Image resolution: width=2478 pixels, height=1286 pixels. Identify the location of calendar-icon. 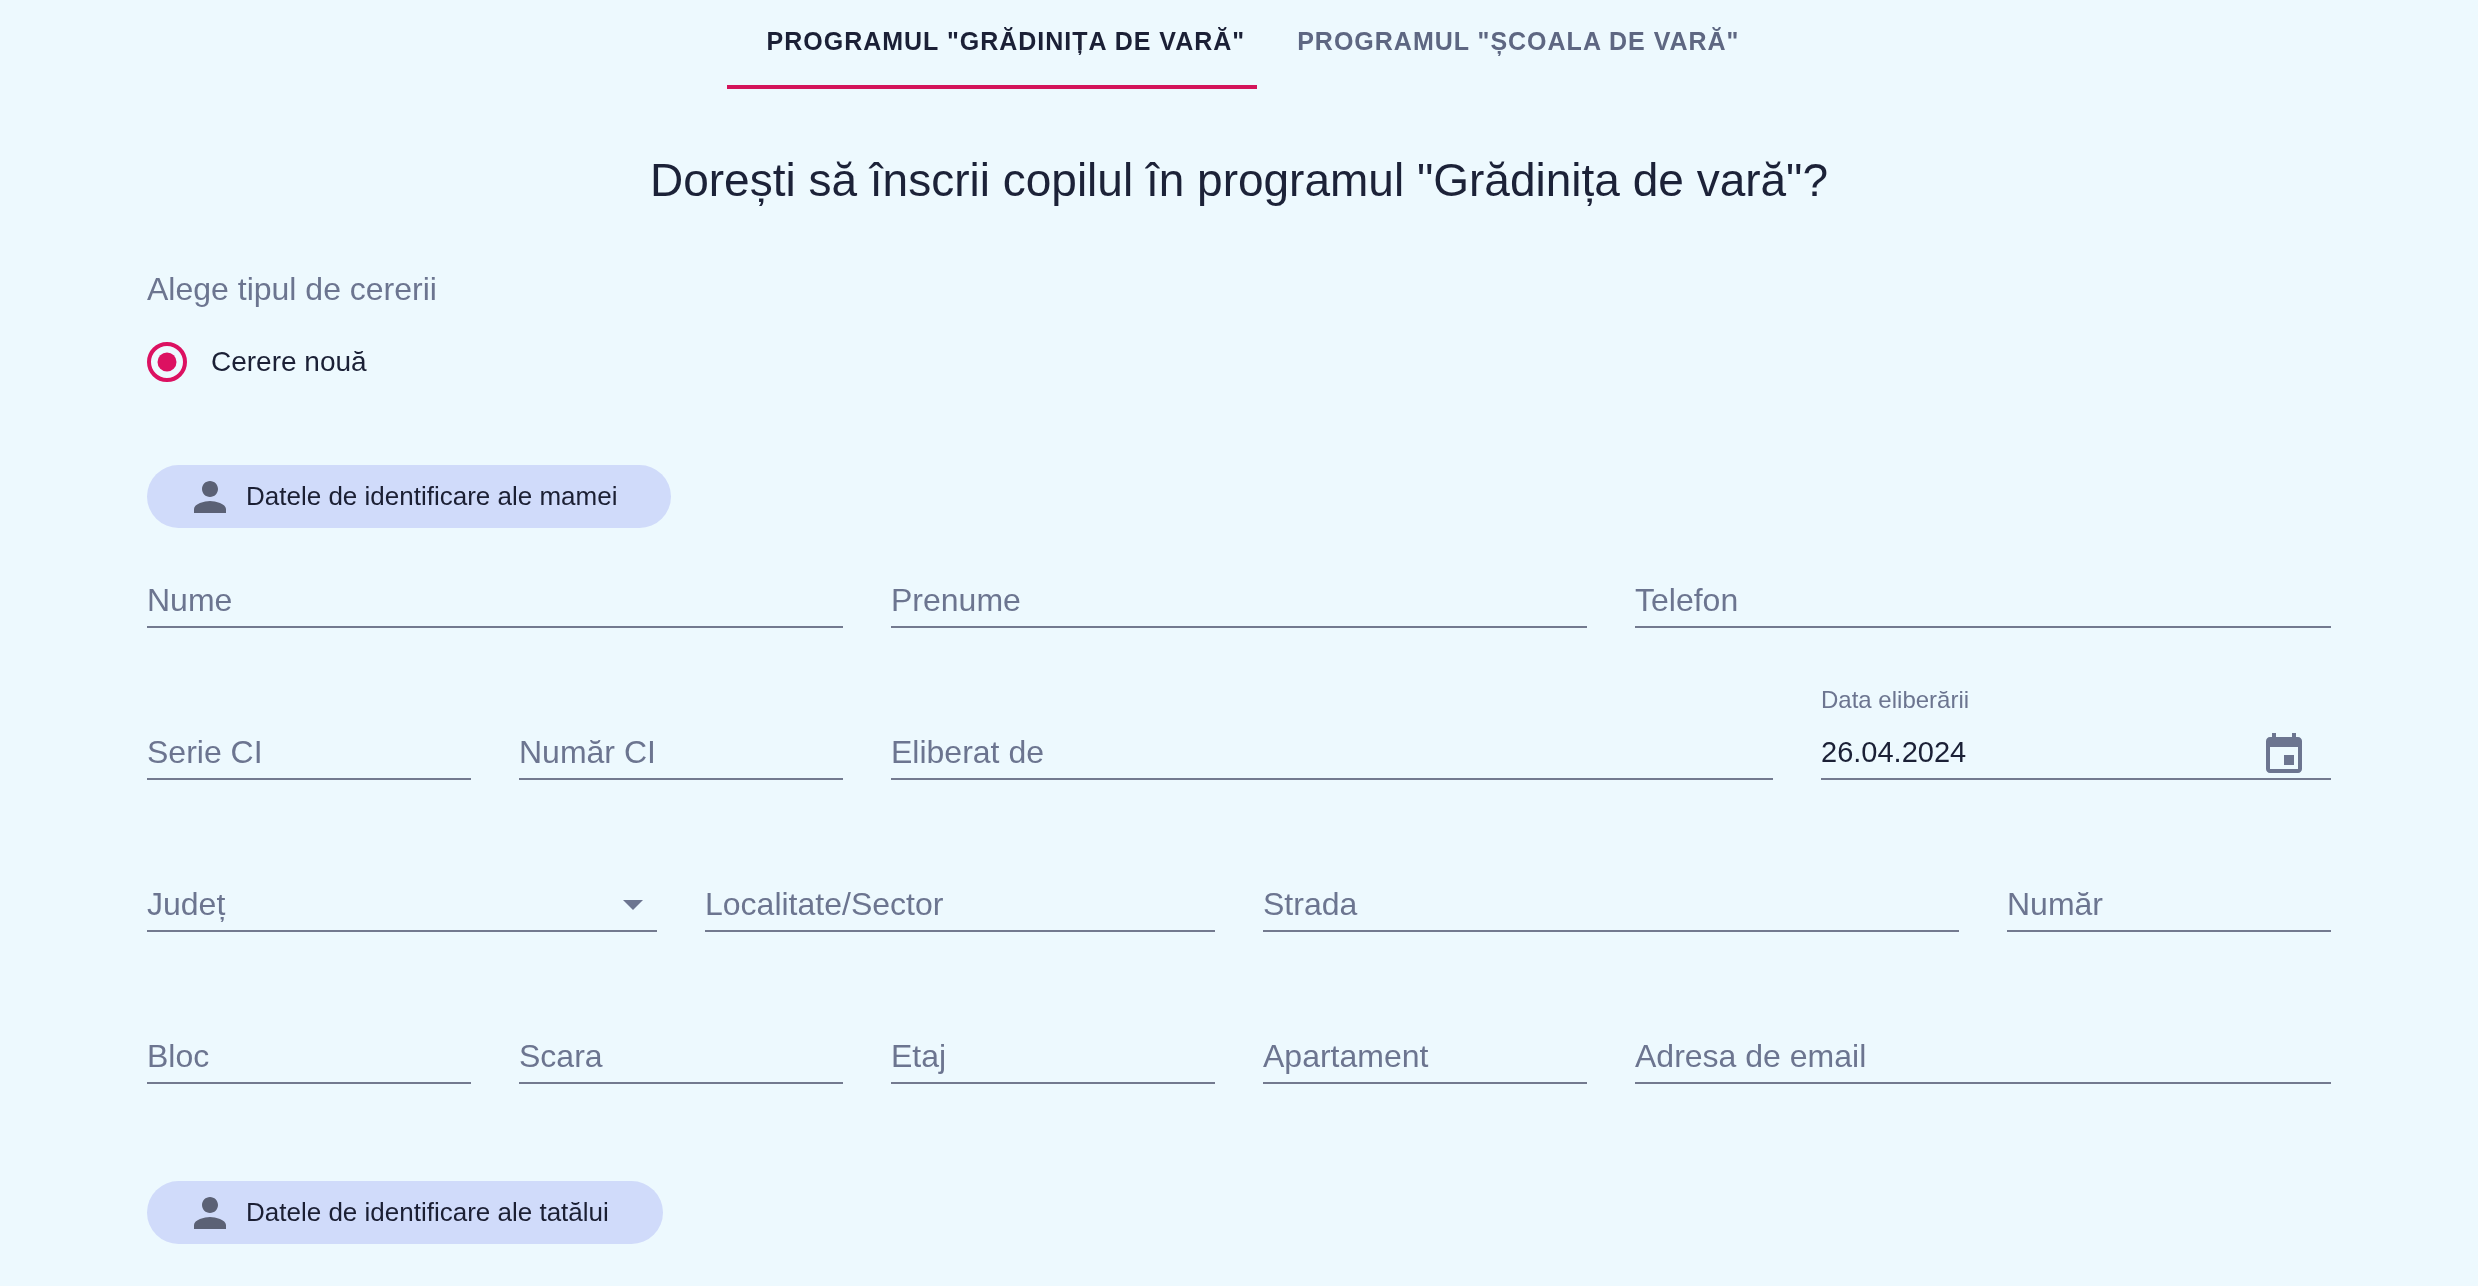
(2284, 753).